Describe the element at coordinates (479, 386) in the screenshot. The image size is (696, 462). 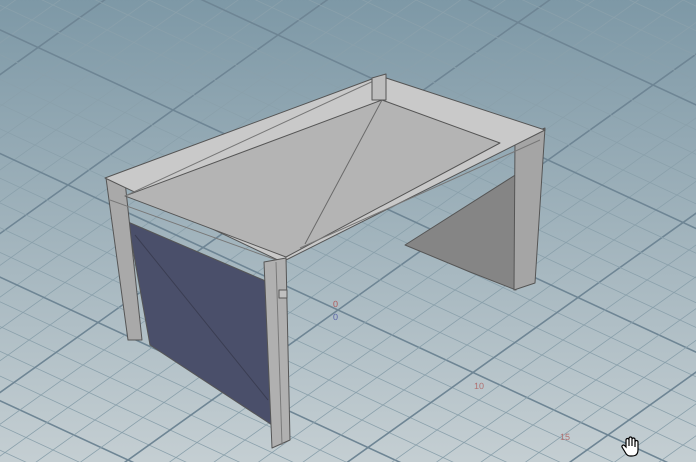
I see `grid-label: 10` at that location.